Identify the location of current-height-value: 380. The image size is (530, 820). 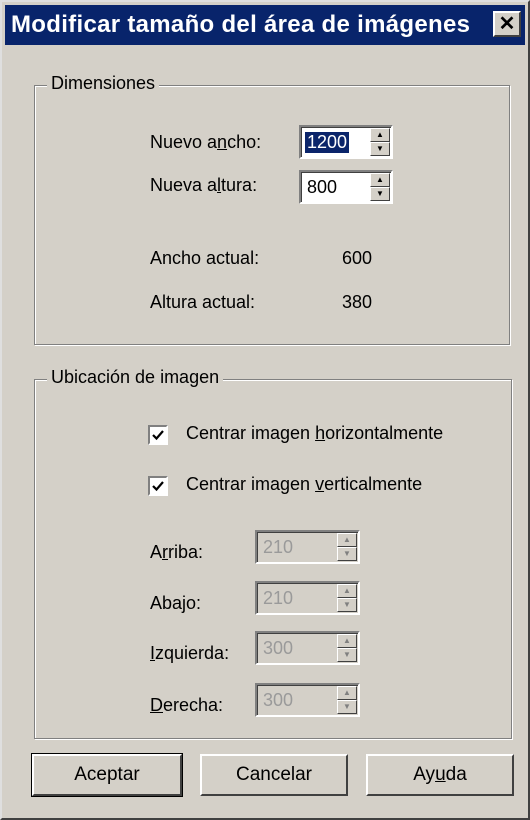
(357, 302).